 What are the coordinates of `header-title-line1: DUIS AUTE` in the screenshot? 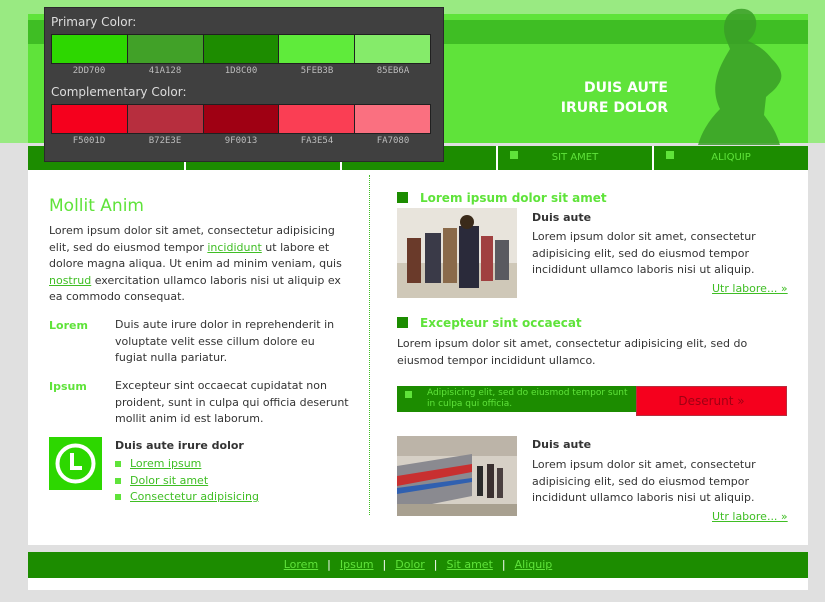 It's located at (625, 88).